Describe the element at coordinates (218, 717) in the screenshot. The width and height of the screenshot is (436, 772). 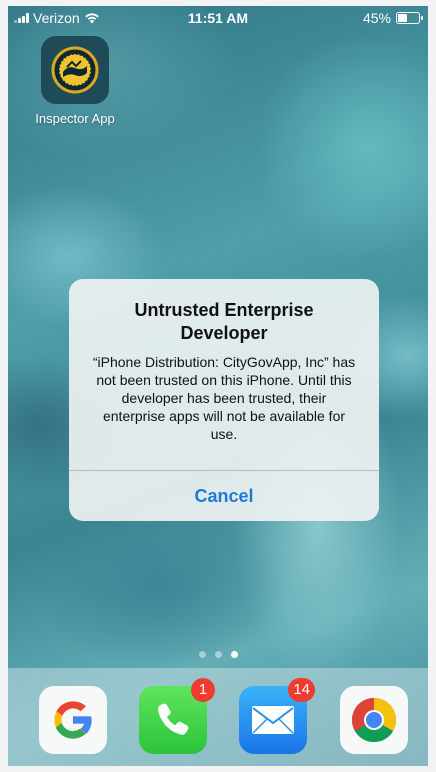
I see `dock: 1 14` at that location.